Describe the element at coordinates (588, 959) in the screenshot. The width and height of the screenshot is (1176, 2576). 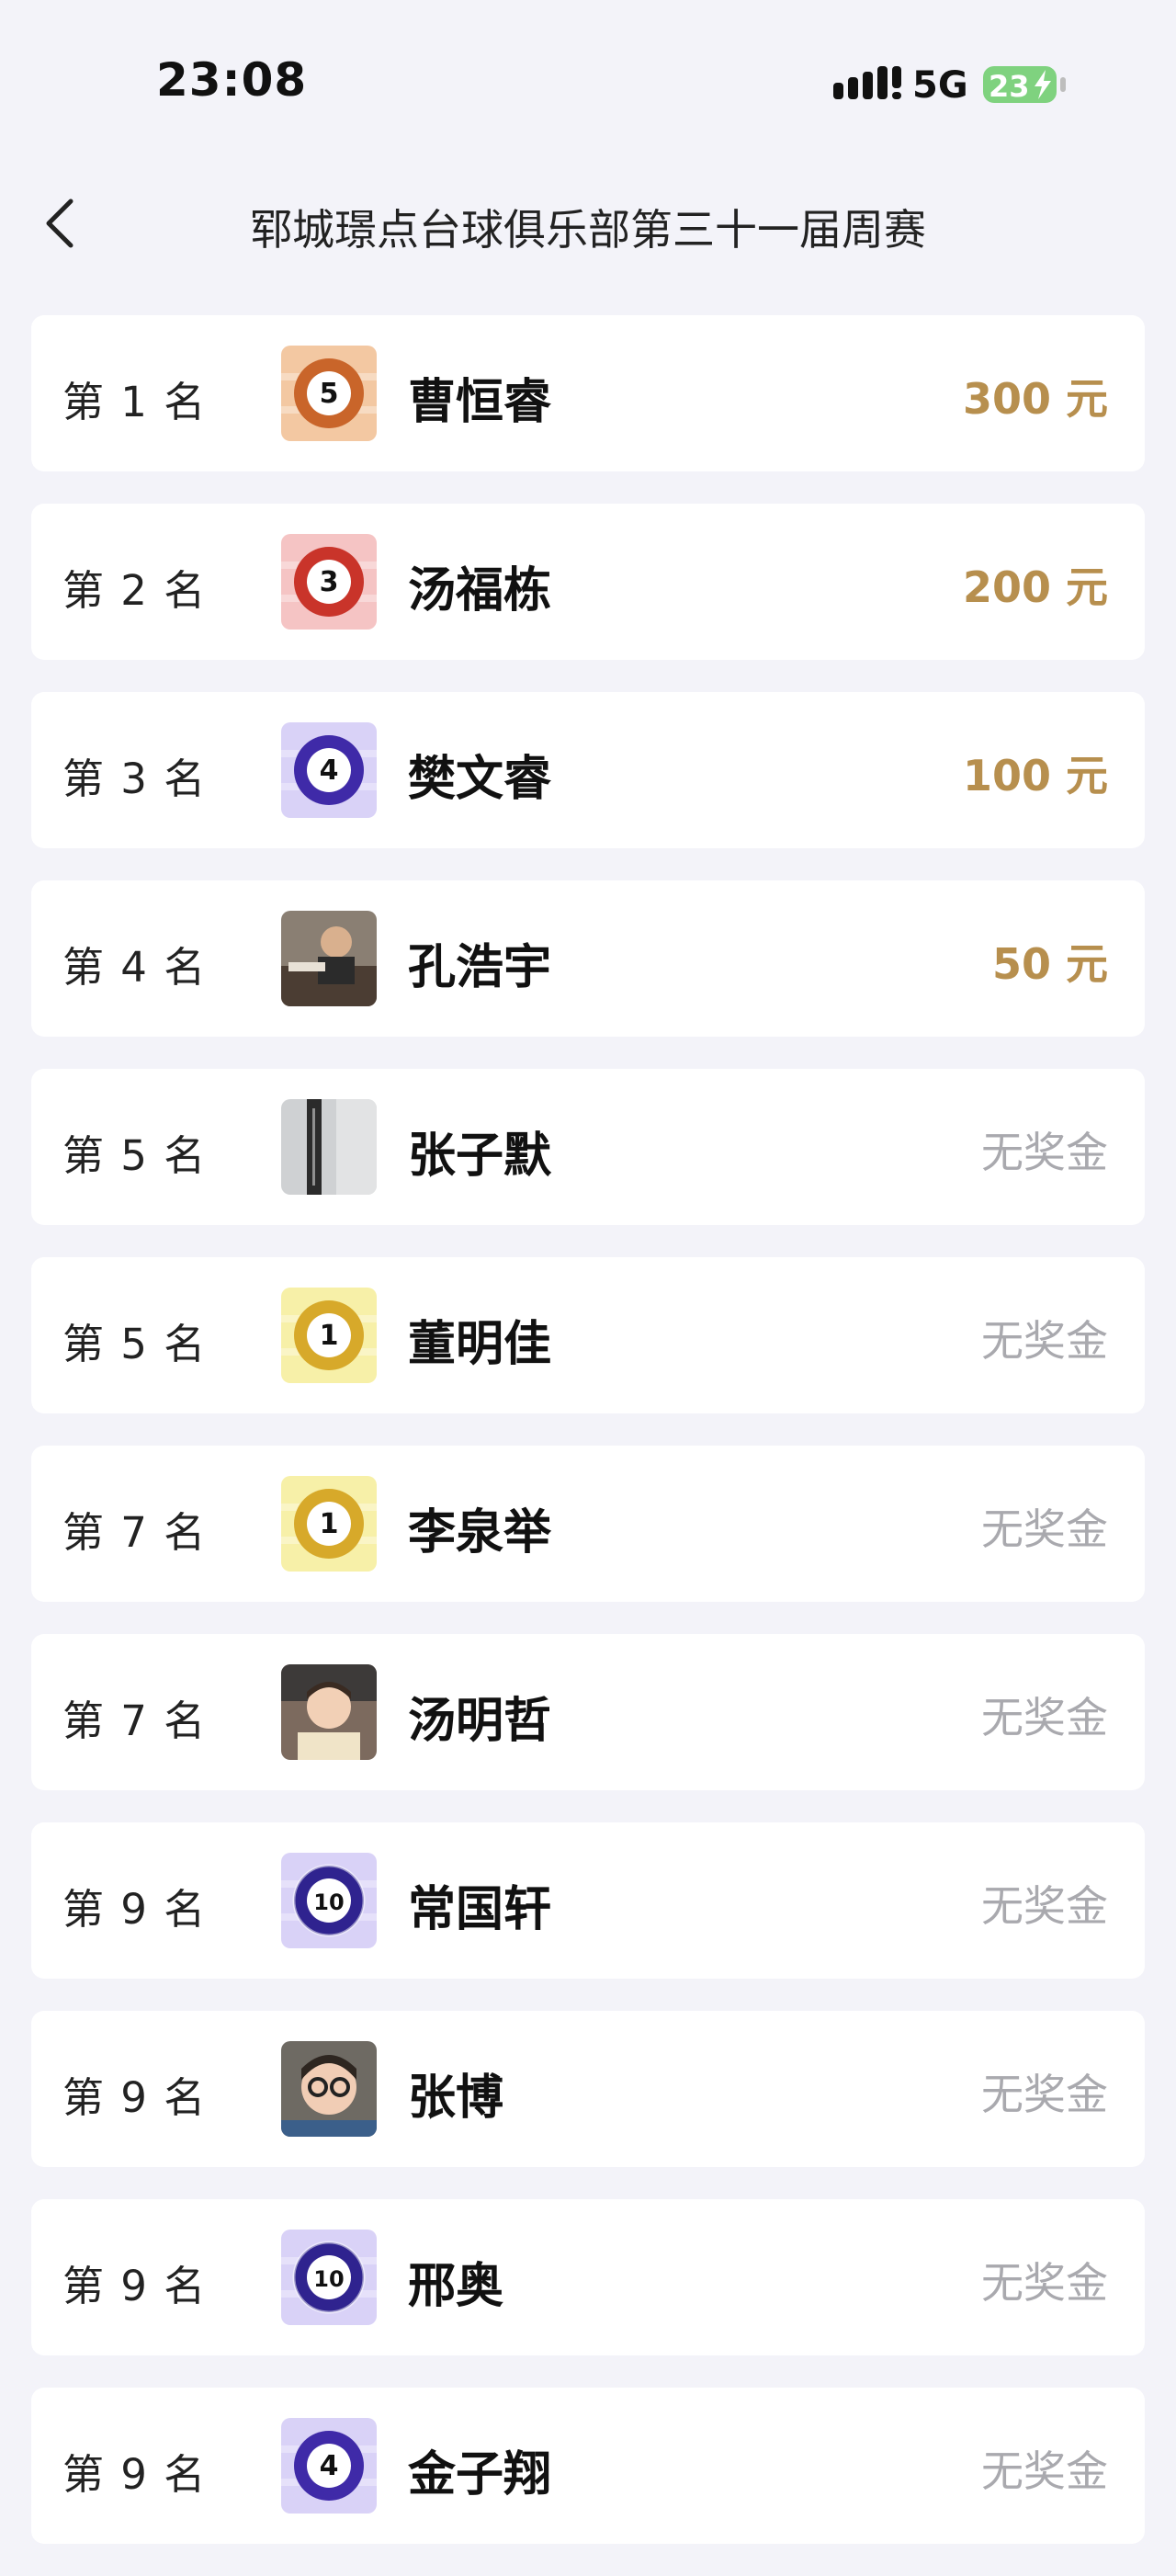
I see `ranking-row: 第 4 名 孔浩宇 50 元` at that location.